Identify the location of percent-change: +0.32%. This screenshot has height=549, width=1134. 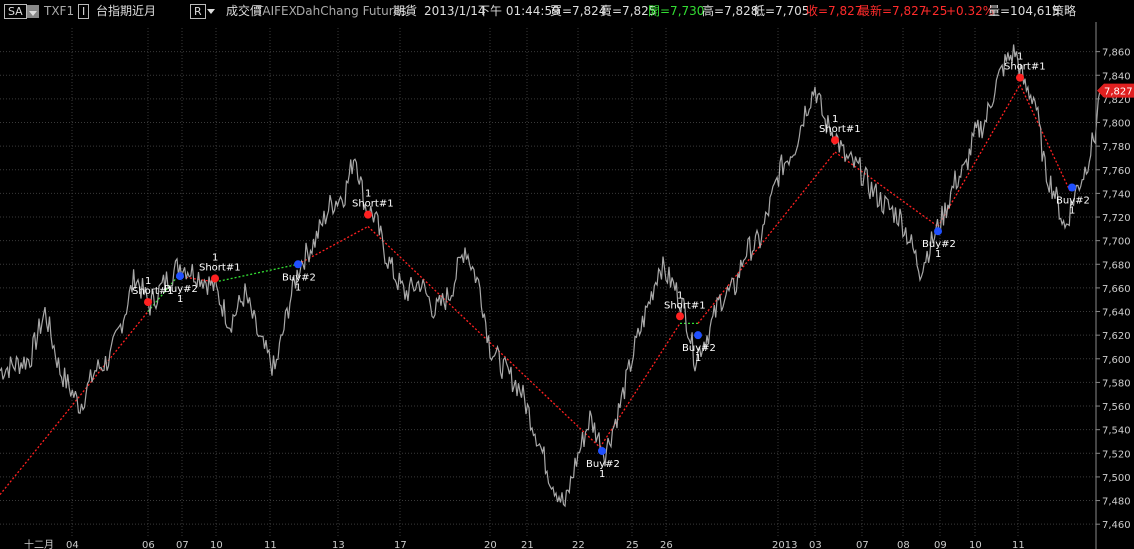
(970, 11).